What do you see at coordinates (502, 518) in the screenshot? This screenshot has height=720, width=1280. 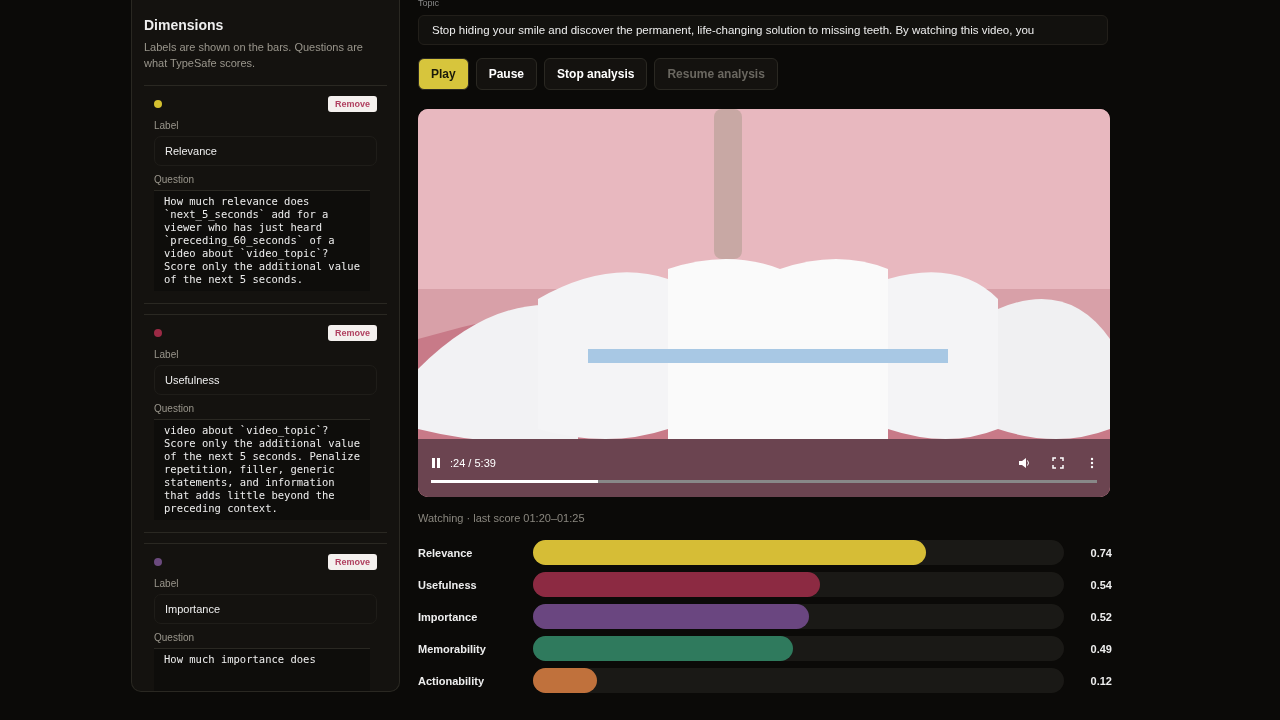 I see `status-text: Watching · last score 01:20–01:25` at bounding box center [502, 518].